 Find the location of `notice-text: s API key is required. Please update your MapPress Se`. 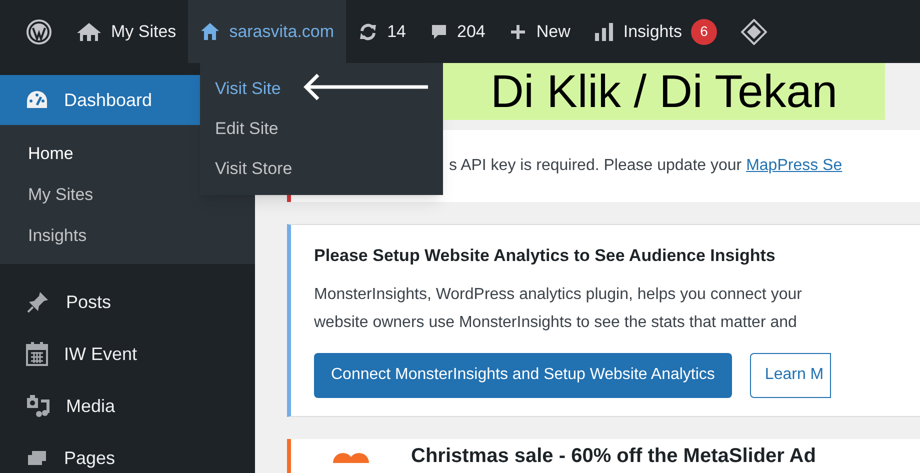

notice-text: s API key is required. Please update your MapPress Se is located at coordinates (645, 166).